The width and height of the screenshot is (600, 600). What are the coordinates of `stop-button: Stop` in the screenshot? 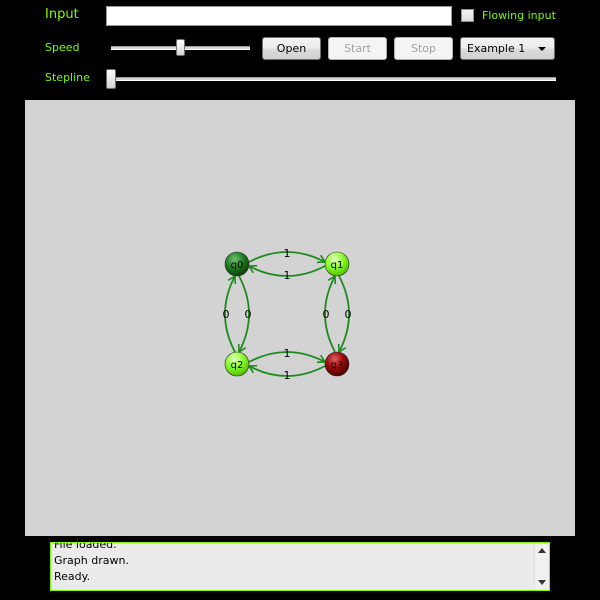 It's located at (423, 48).